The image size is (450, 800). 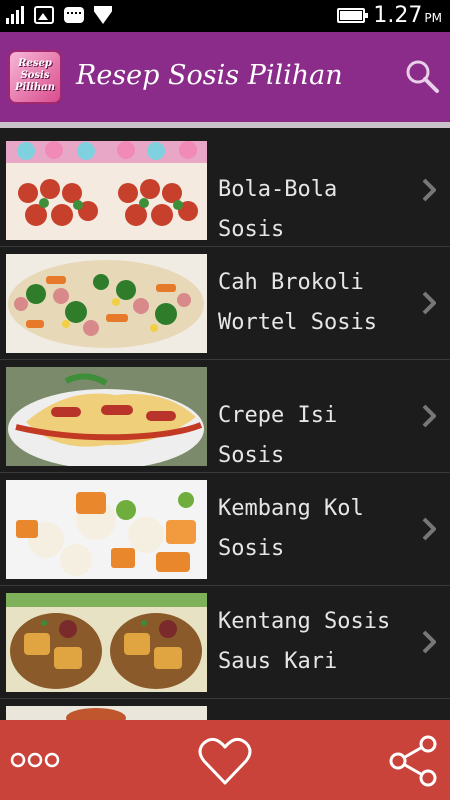 I want to click on vpn-notification-icon, so click(x=103, y=15).